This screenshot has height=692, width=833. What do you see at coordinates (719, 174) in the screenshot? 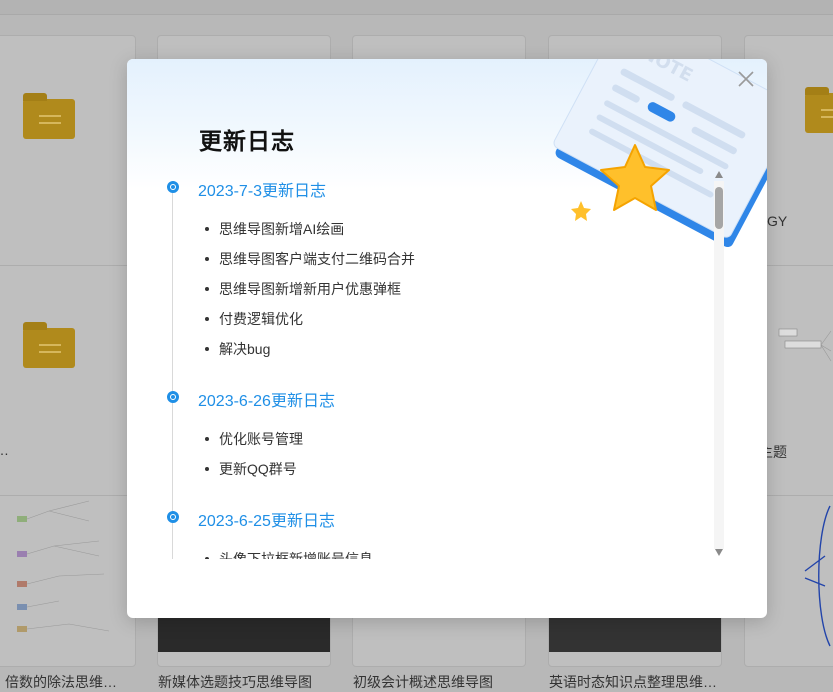
I see `scroll-up-arrow-icon` at bounding box center [719, 174].